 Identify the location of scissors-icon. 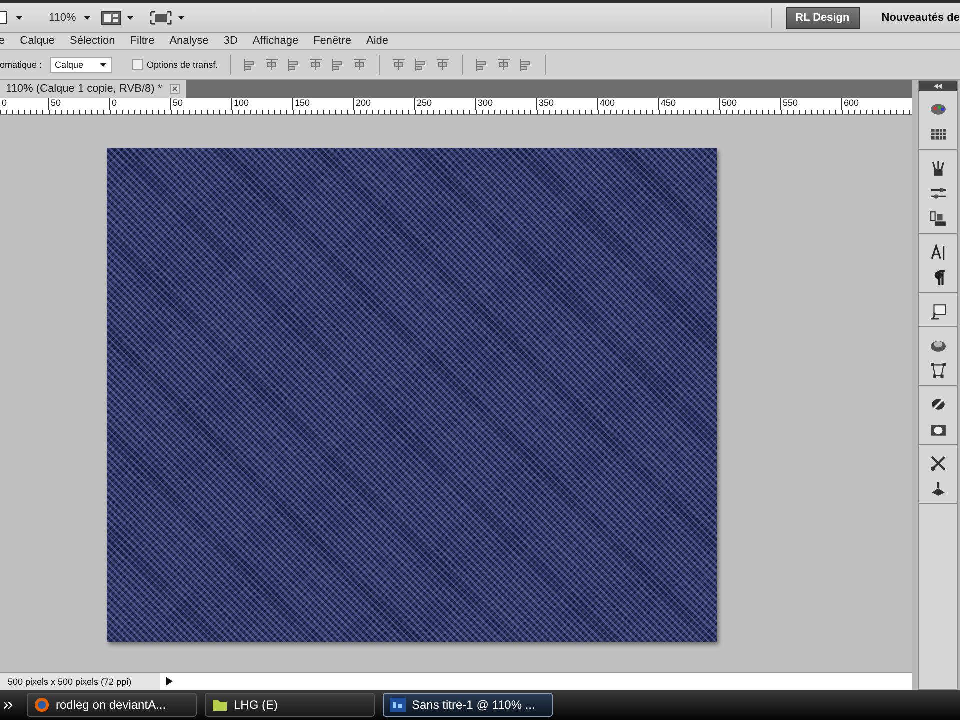
(938, 463).